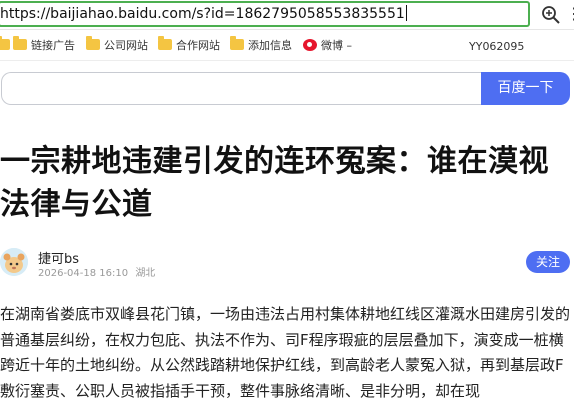  Describe the element at coordinates (525, 88) in the screenshot. I see `search-button: 百度一下` at that location.